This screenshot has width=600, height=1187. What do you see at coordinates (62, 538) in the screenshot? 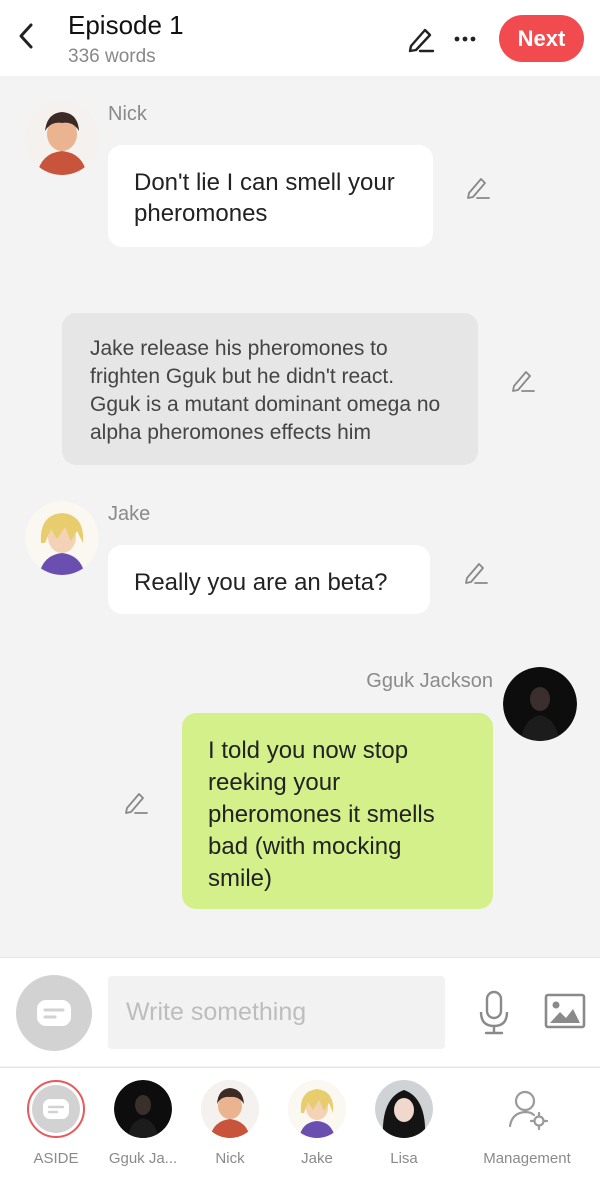
I see `jake-avatar` at bounding box center [62, 538].